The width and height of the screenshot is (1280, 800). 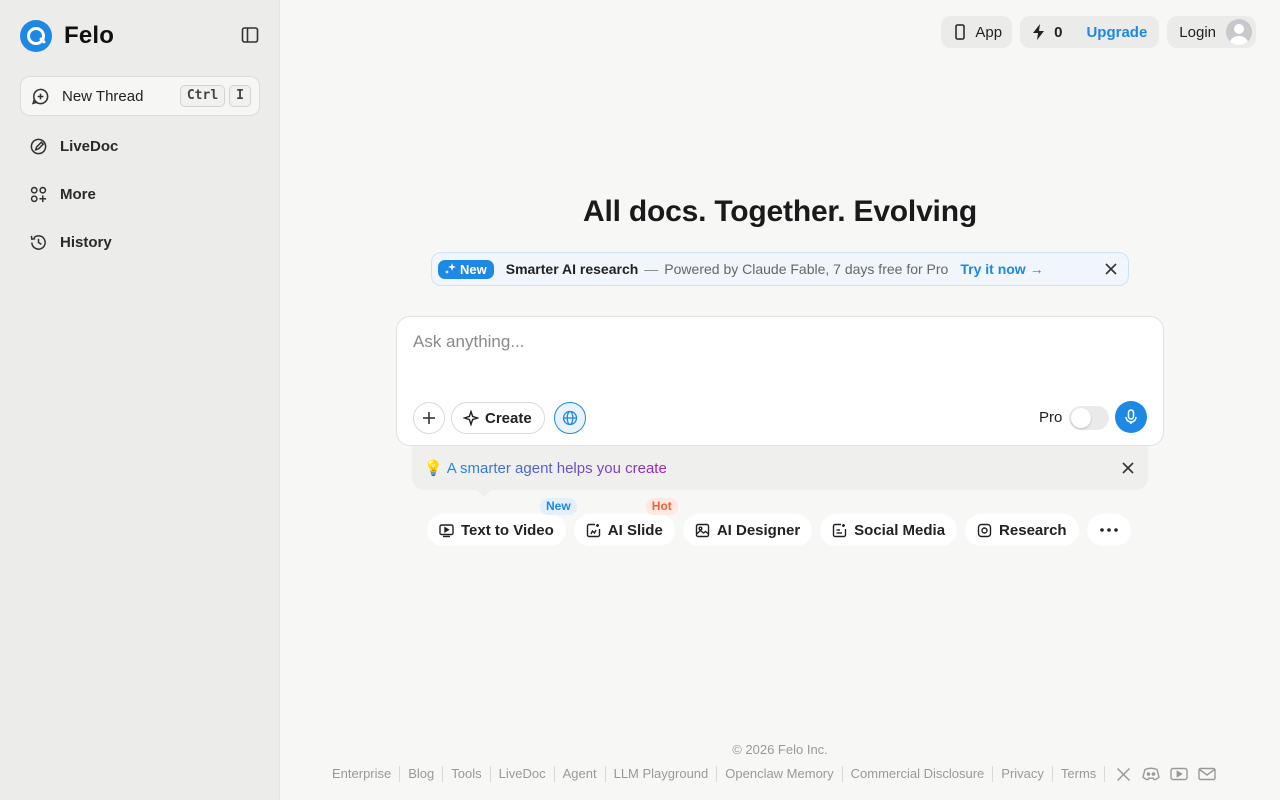 I want to click on login-label: Login, so click(x=1197, y=32).